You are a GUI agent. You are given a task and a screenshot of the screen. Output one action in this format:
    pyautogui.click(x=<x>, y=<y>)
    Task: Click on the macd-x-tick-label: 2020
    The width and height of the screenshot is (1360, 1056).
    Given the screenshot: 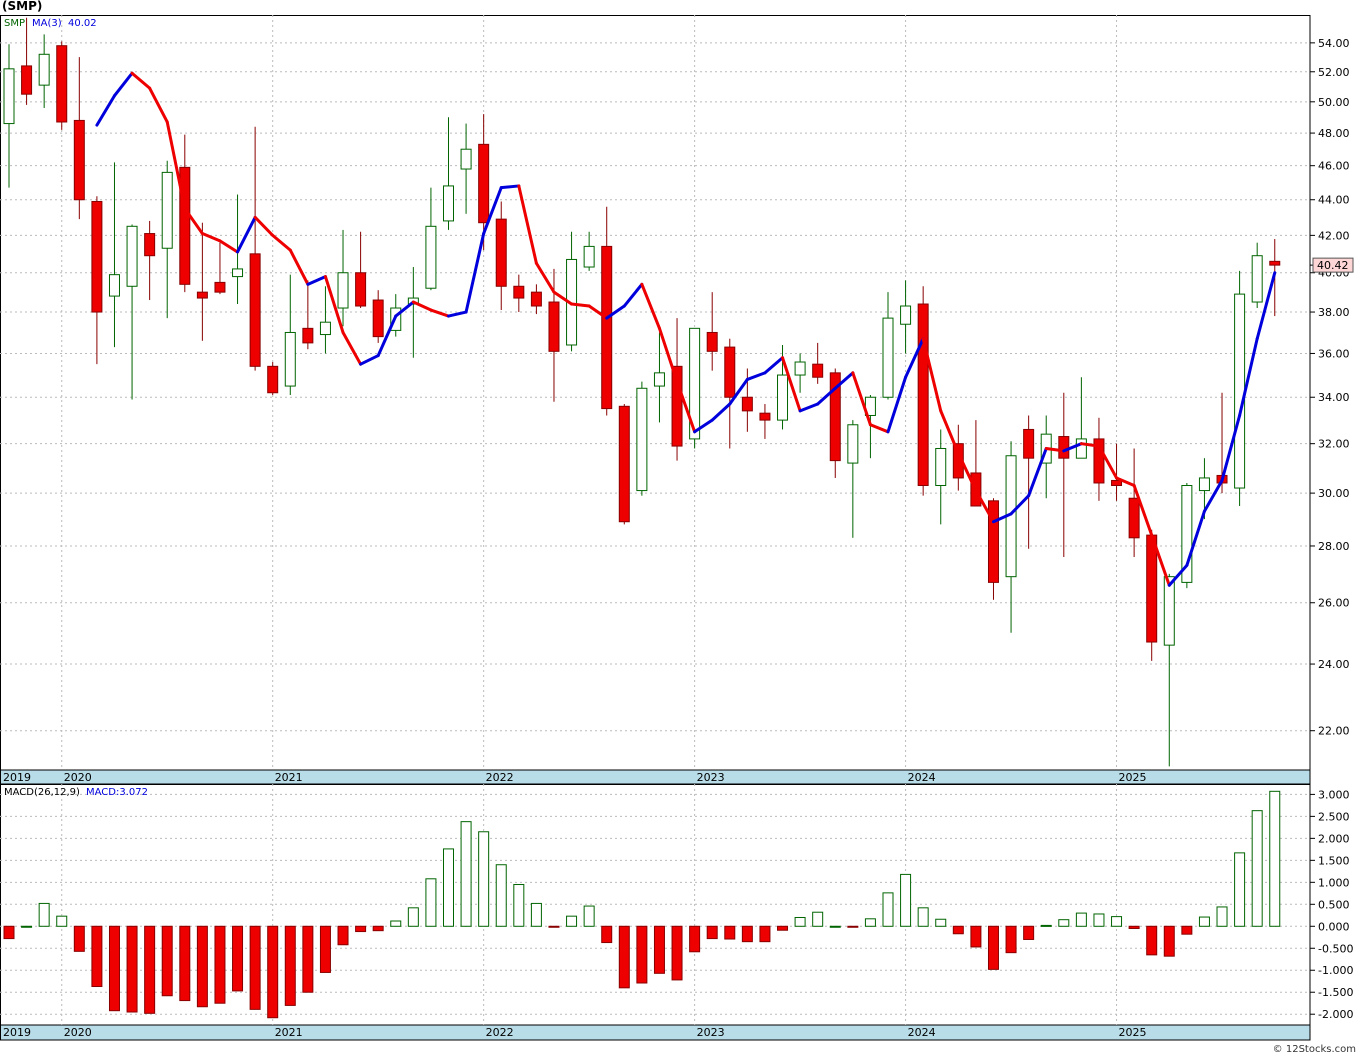 What is the action you would take?
    pyautogui.click(x=78, y=1032)
    